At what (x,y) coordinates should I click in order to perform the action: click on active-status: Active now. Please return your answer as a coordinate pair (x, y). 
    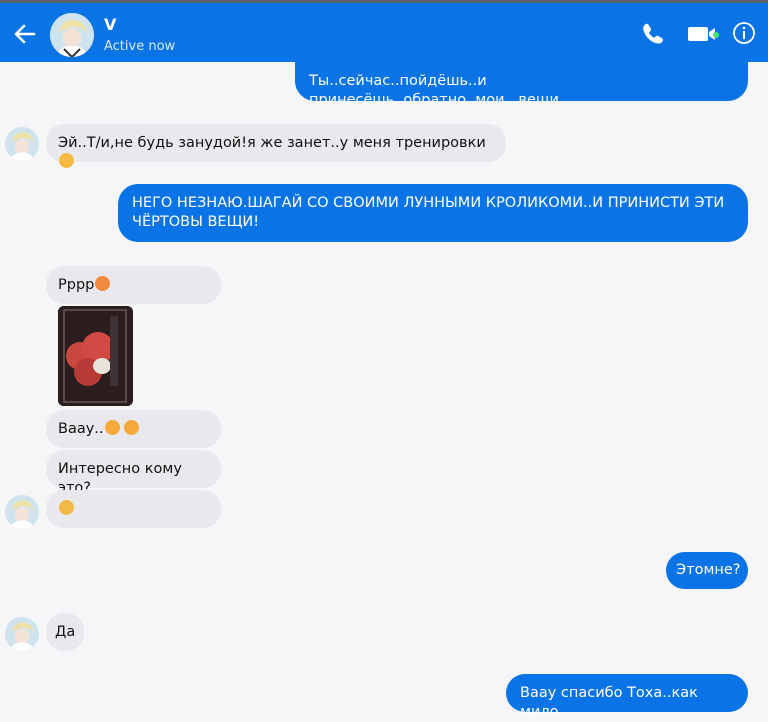
    Looking at the image, I should click on (140, 46).